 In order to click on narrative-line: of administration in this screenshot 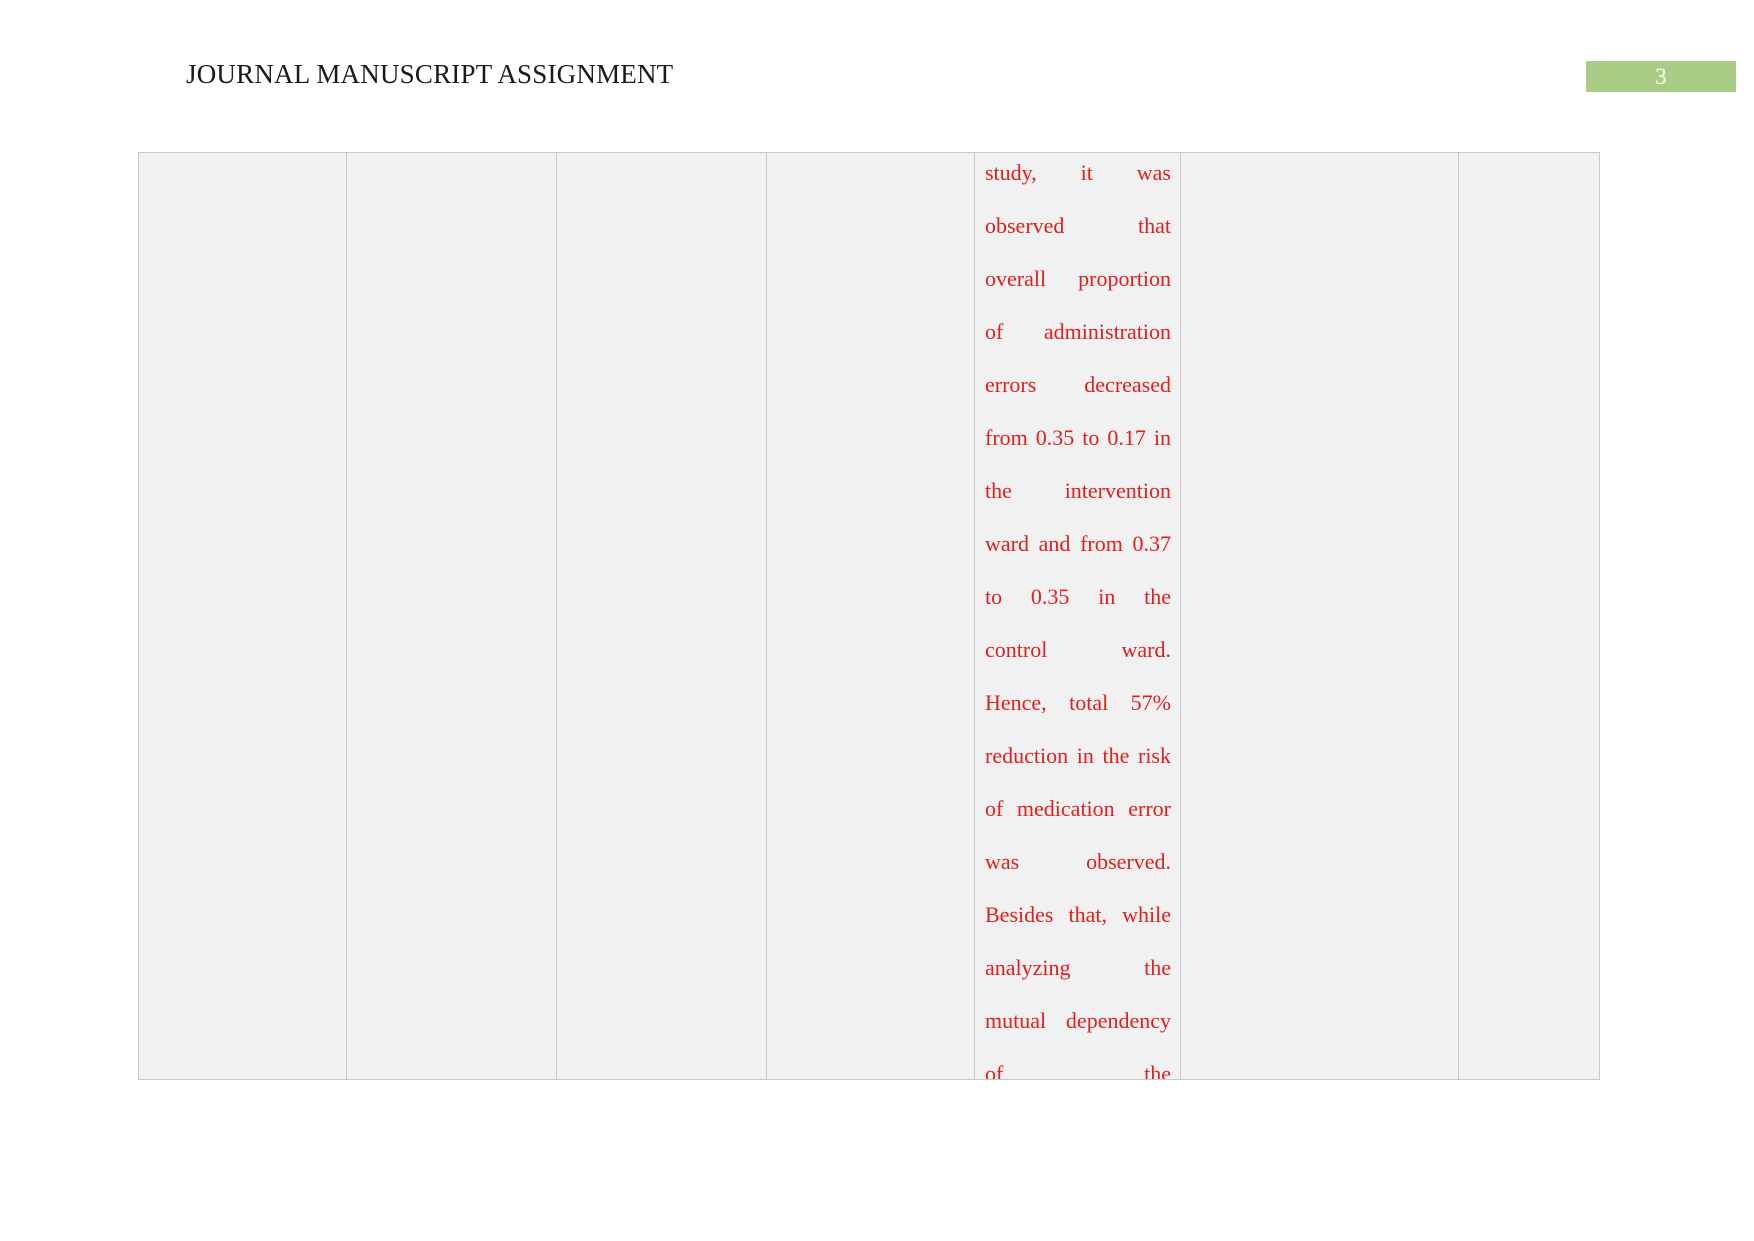, I will do `click(1078, 331)`.